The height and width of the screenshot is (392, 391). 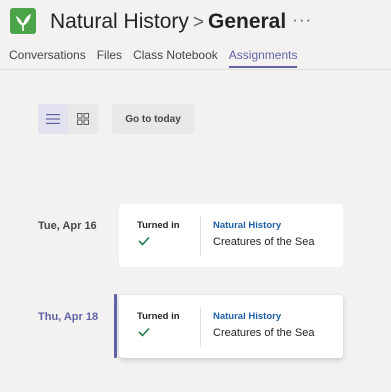 I want to click on today-indicator, so click(x=115, y=326).